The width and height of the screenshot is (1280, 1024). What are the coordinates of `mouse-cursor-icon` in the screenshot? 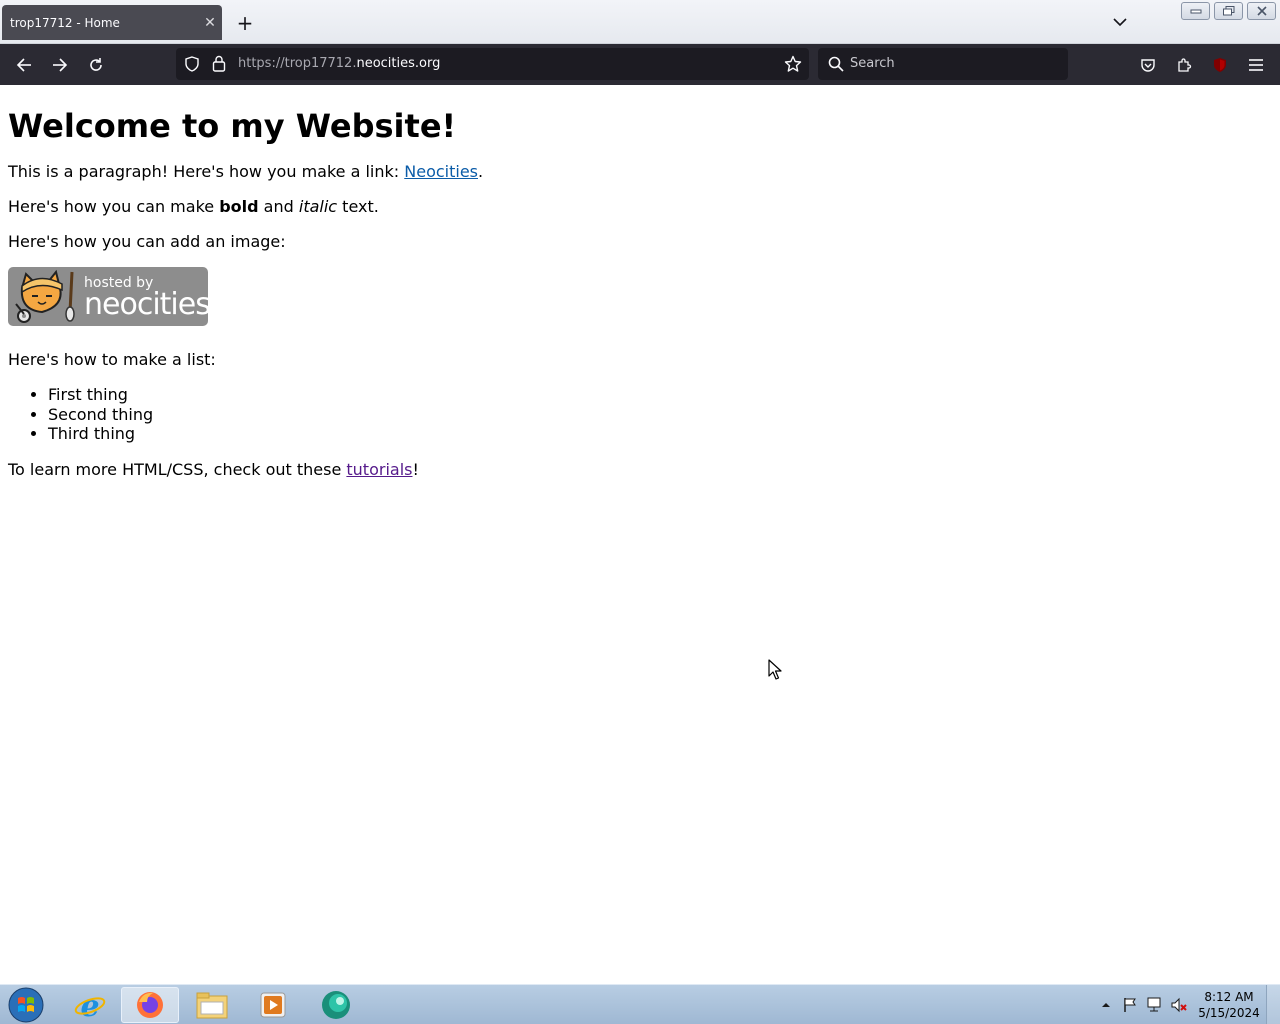 It's located at (775, 669).